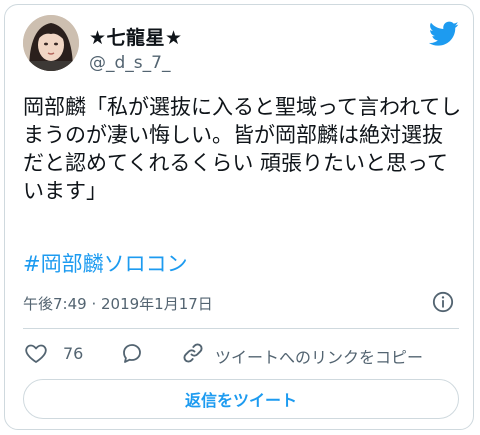 The height and width of the screenshot is (435, 480). I want to click on avatar, so click(51, 43).